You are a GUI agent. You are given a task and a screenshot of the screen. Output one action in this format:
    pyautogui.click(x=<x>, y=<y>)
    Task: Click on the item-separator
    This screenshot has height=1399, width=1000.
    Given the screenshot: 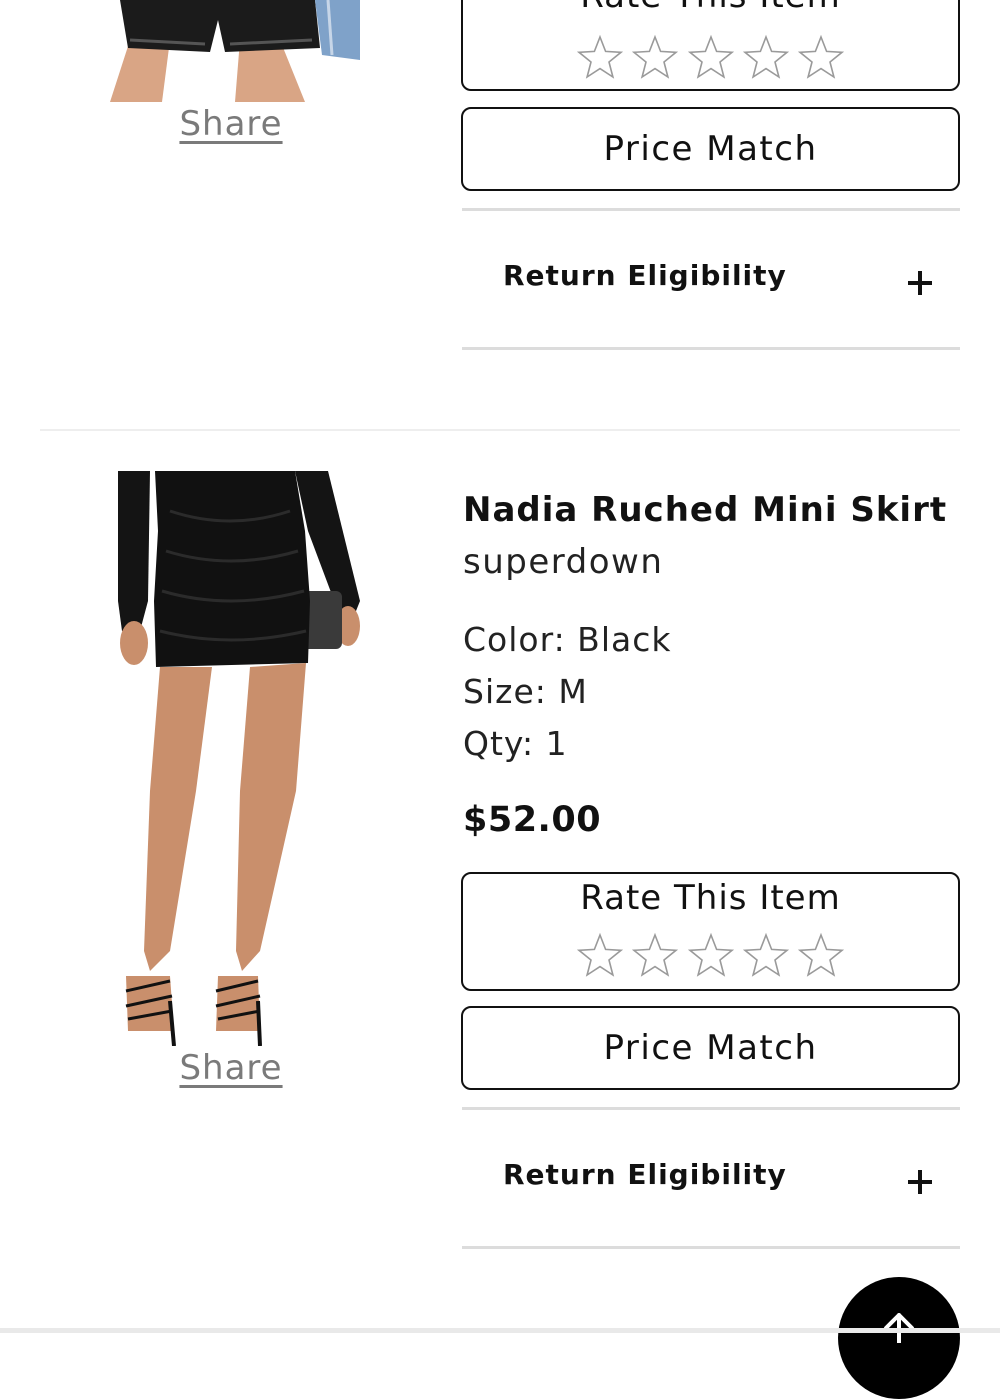 What is the action you would take?
    pyautogui.click(x=500, y=430)
    